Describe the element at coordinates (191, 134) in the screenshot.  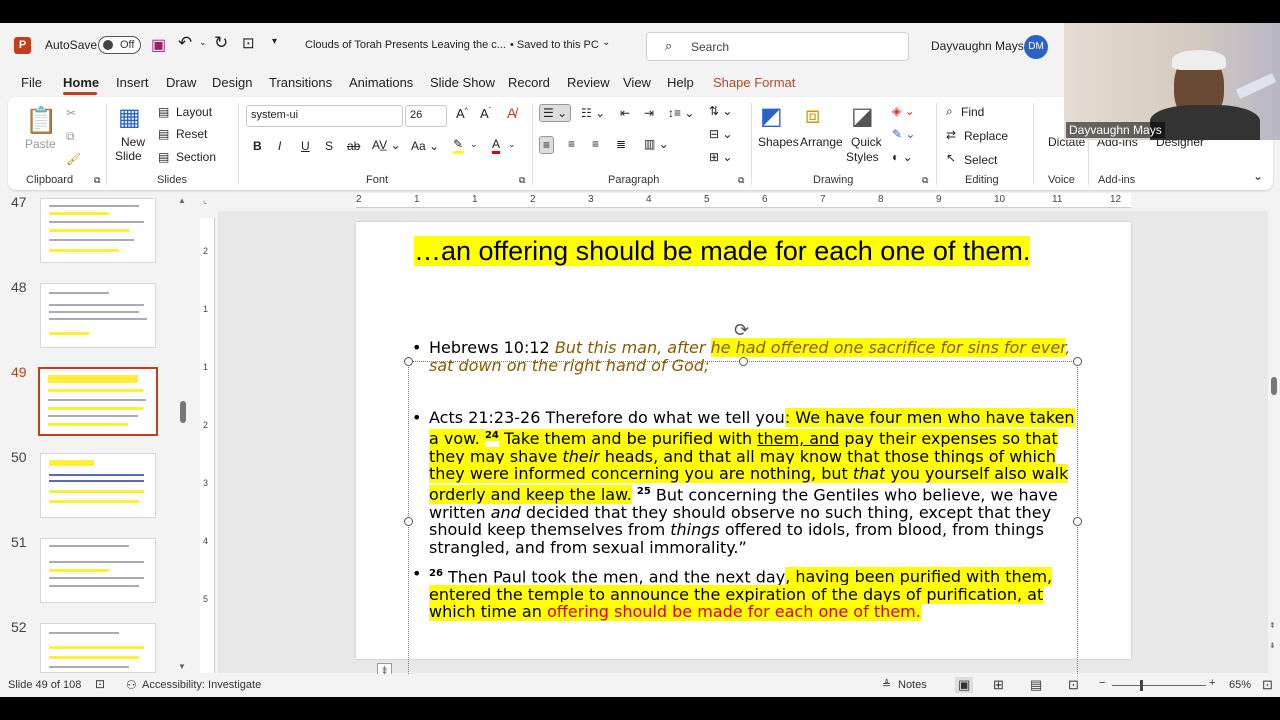
I see `reset-button: Reset` at that location.